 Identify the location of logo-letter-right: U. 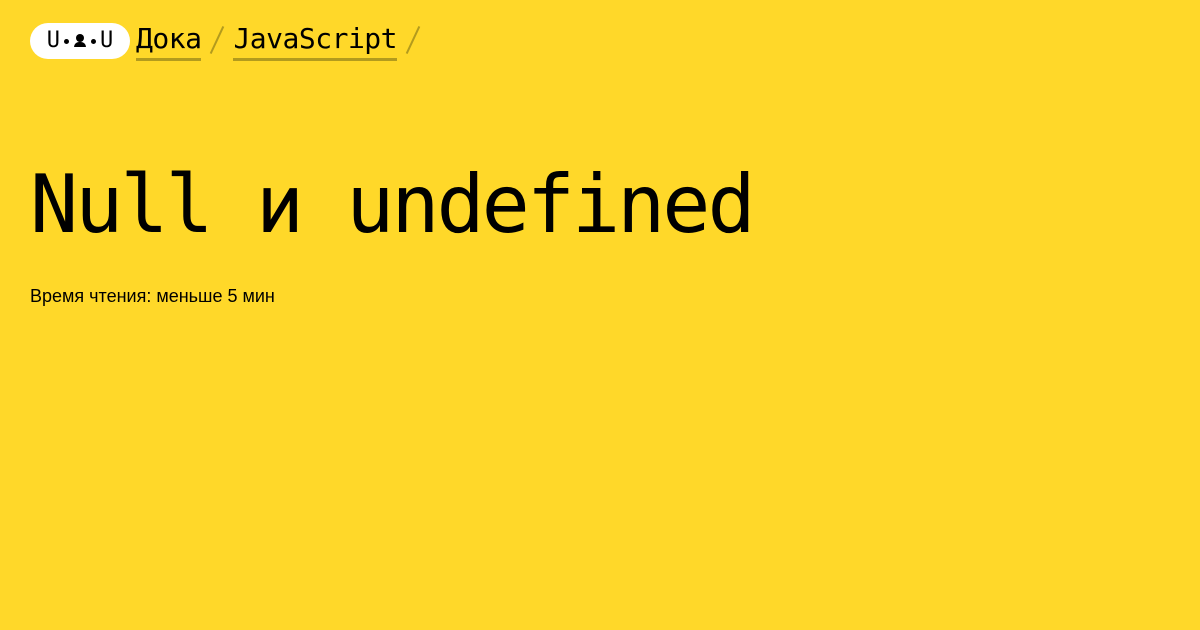
(107, 40).